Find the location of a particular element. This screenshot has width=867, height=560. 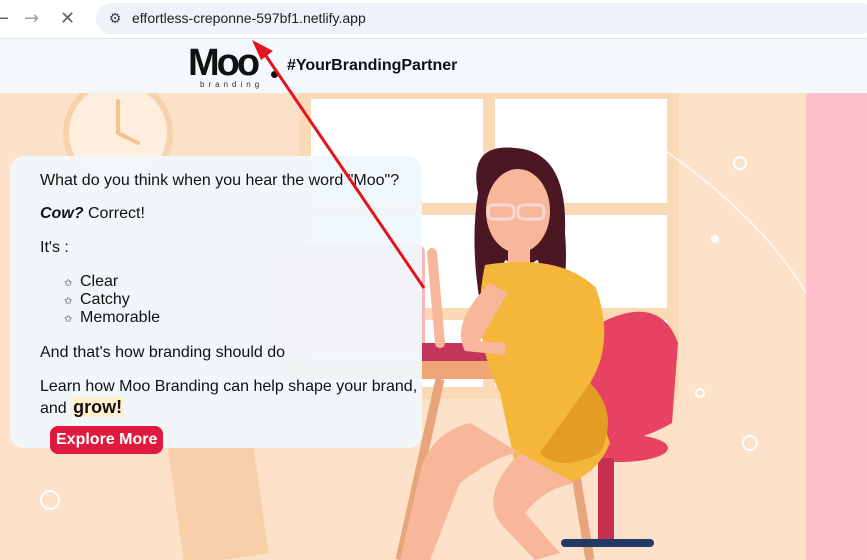

url-text: effortless-creponne-597bf1.netlify.app is located at coordinates (249, 18).